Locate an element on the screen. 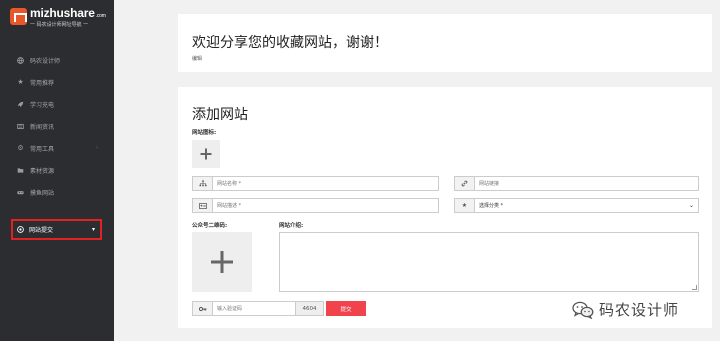 The image size is (720, 341). site-description-input is located at coordinates (325, 205).